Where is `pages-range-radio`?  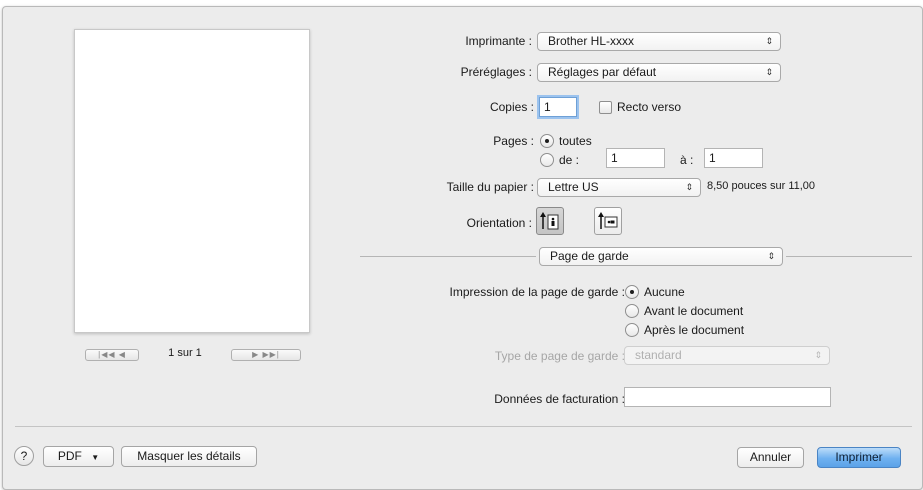
pages-range-radio is located at coordinates (547, 160).